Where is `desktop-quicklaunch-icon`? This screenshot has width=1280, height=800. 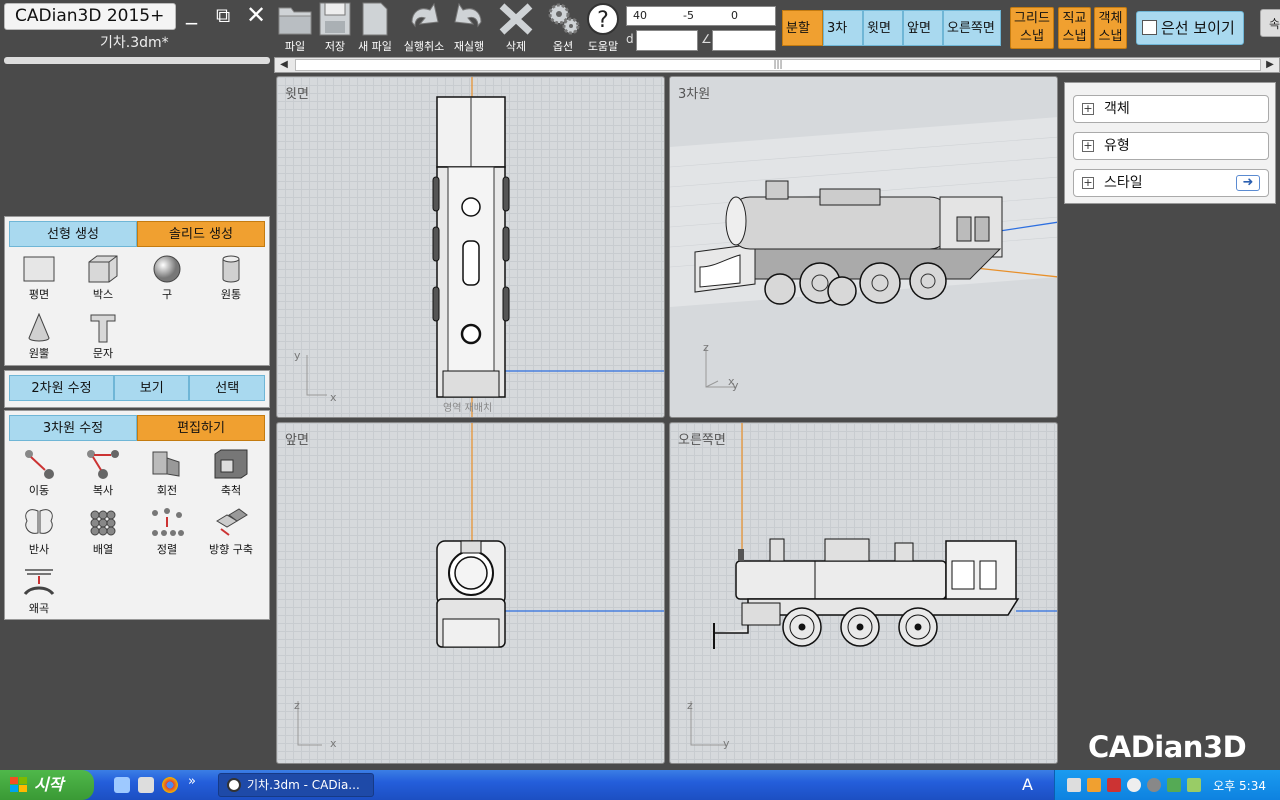
desktop-quicklaunch-icon is located at coordinates (122, 785).